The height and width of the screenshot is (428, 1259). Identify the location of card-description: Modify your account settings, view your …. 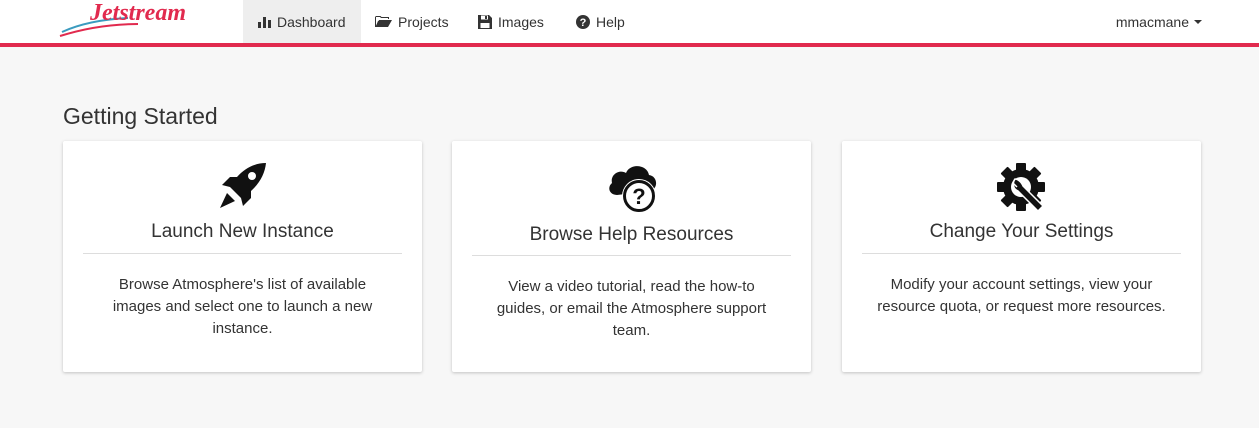
(1021, 295).